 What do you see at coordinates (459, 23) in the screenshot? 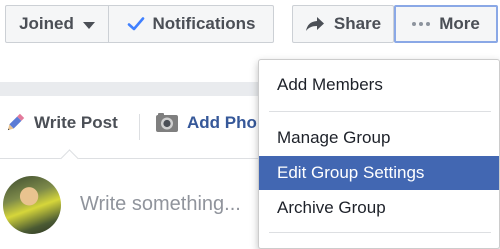
I see `more-label: More` at bounding box center [459, 23].